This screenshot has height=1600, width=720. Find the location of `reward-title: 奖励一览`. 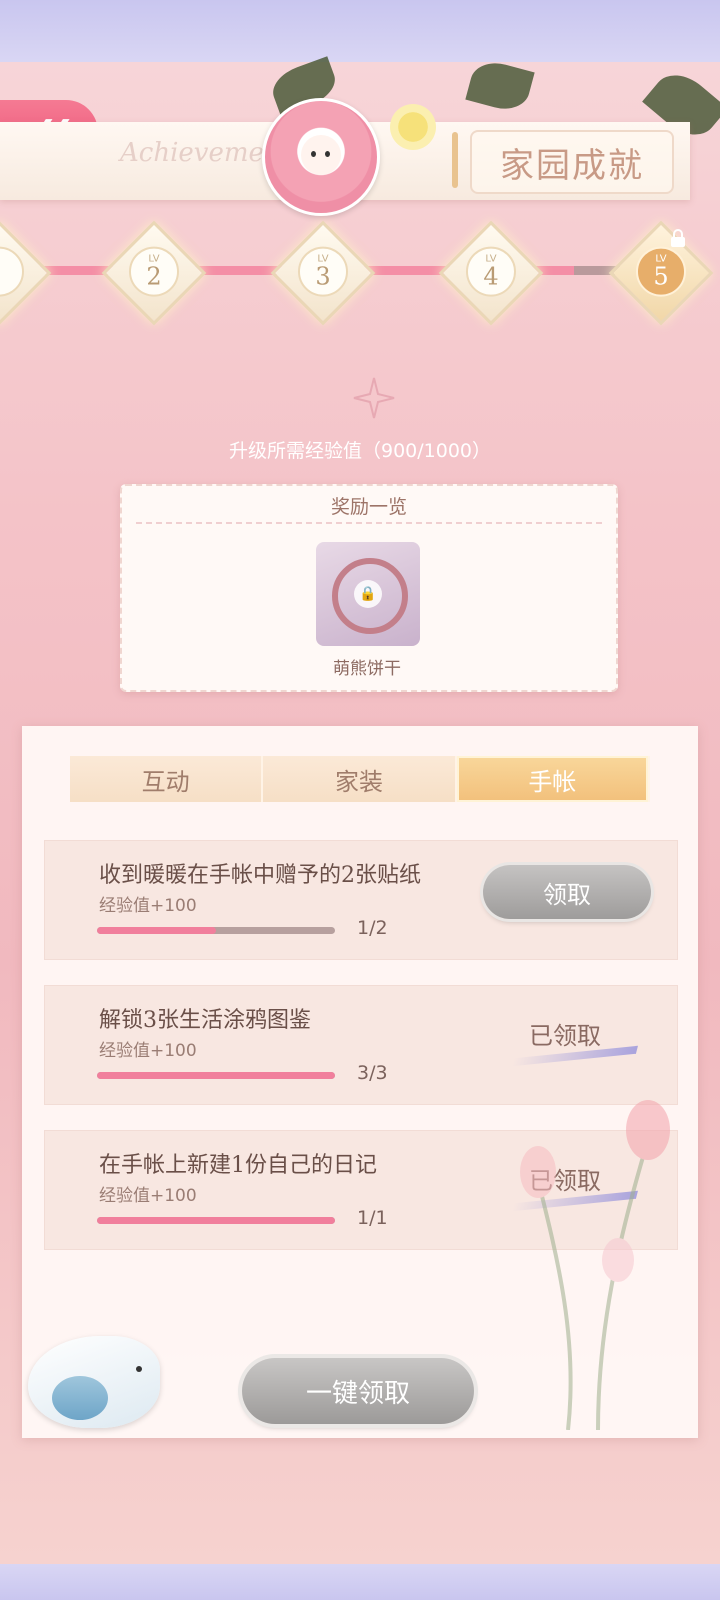

reward-title: 奖励一览 is located at coordinates (368, 507).